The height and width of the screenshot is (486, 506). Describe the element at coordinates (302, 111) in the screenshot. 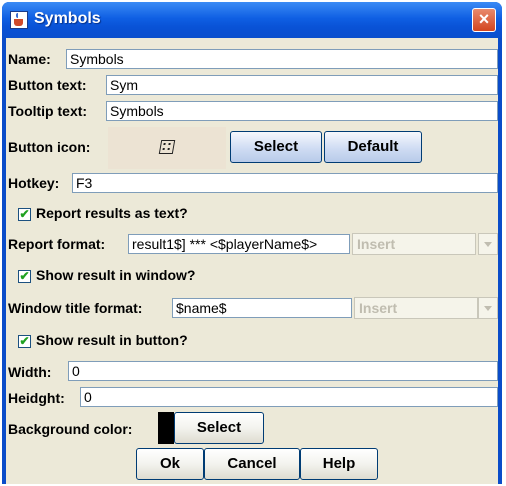

I see `tooltip-text-field: Symbols` at that location.